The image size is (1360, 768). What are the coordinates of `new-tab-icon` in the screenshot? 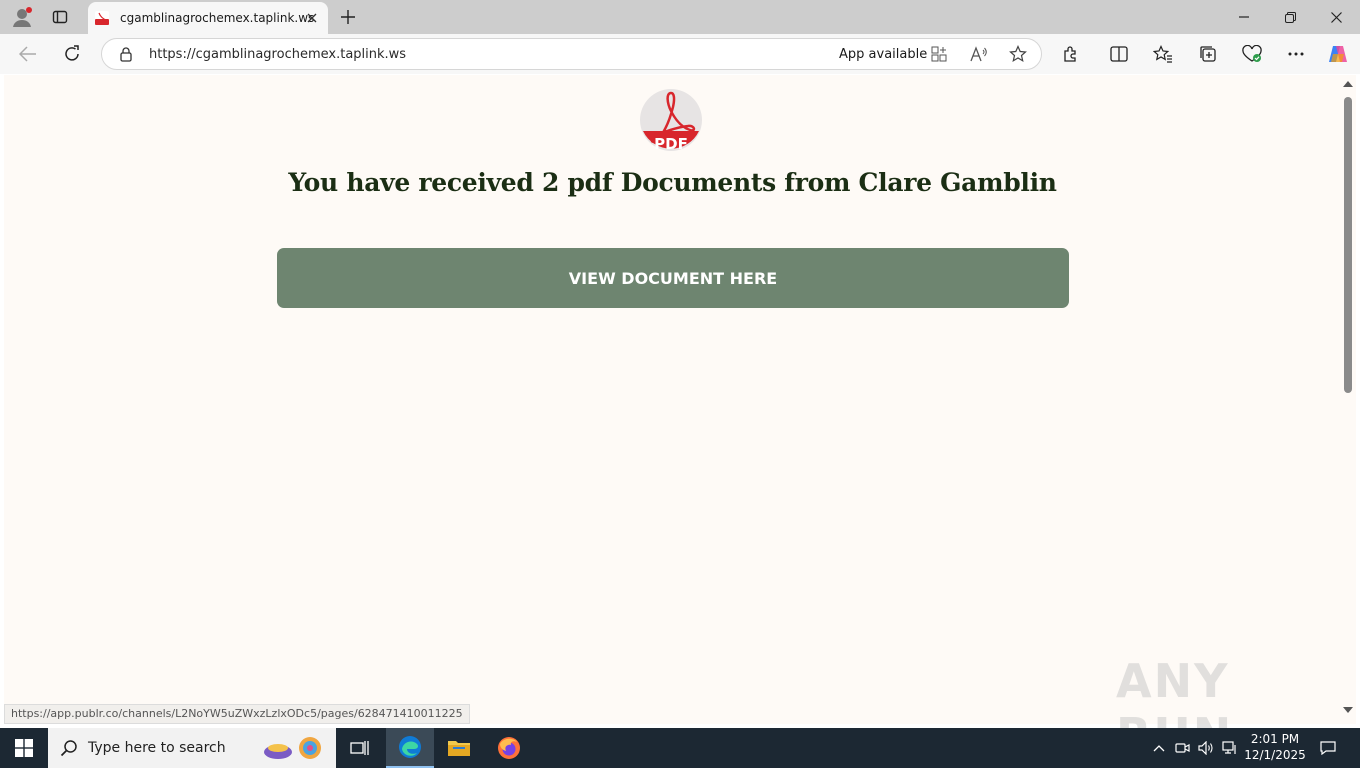 It's located at (348, 17).